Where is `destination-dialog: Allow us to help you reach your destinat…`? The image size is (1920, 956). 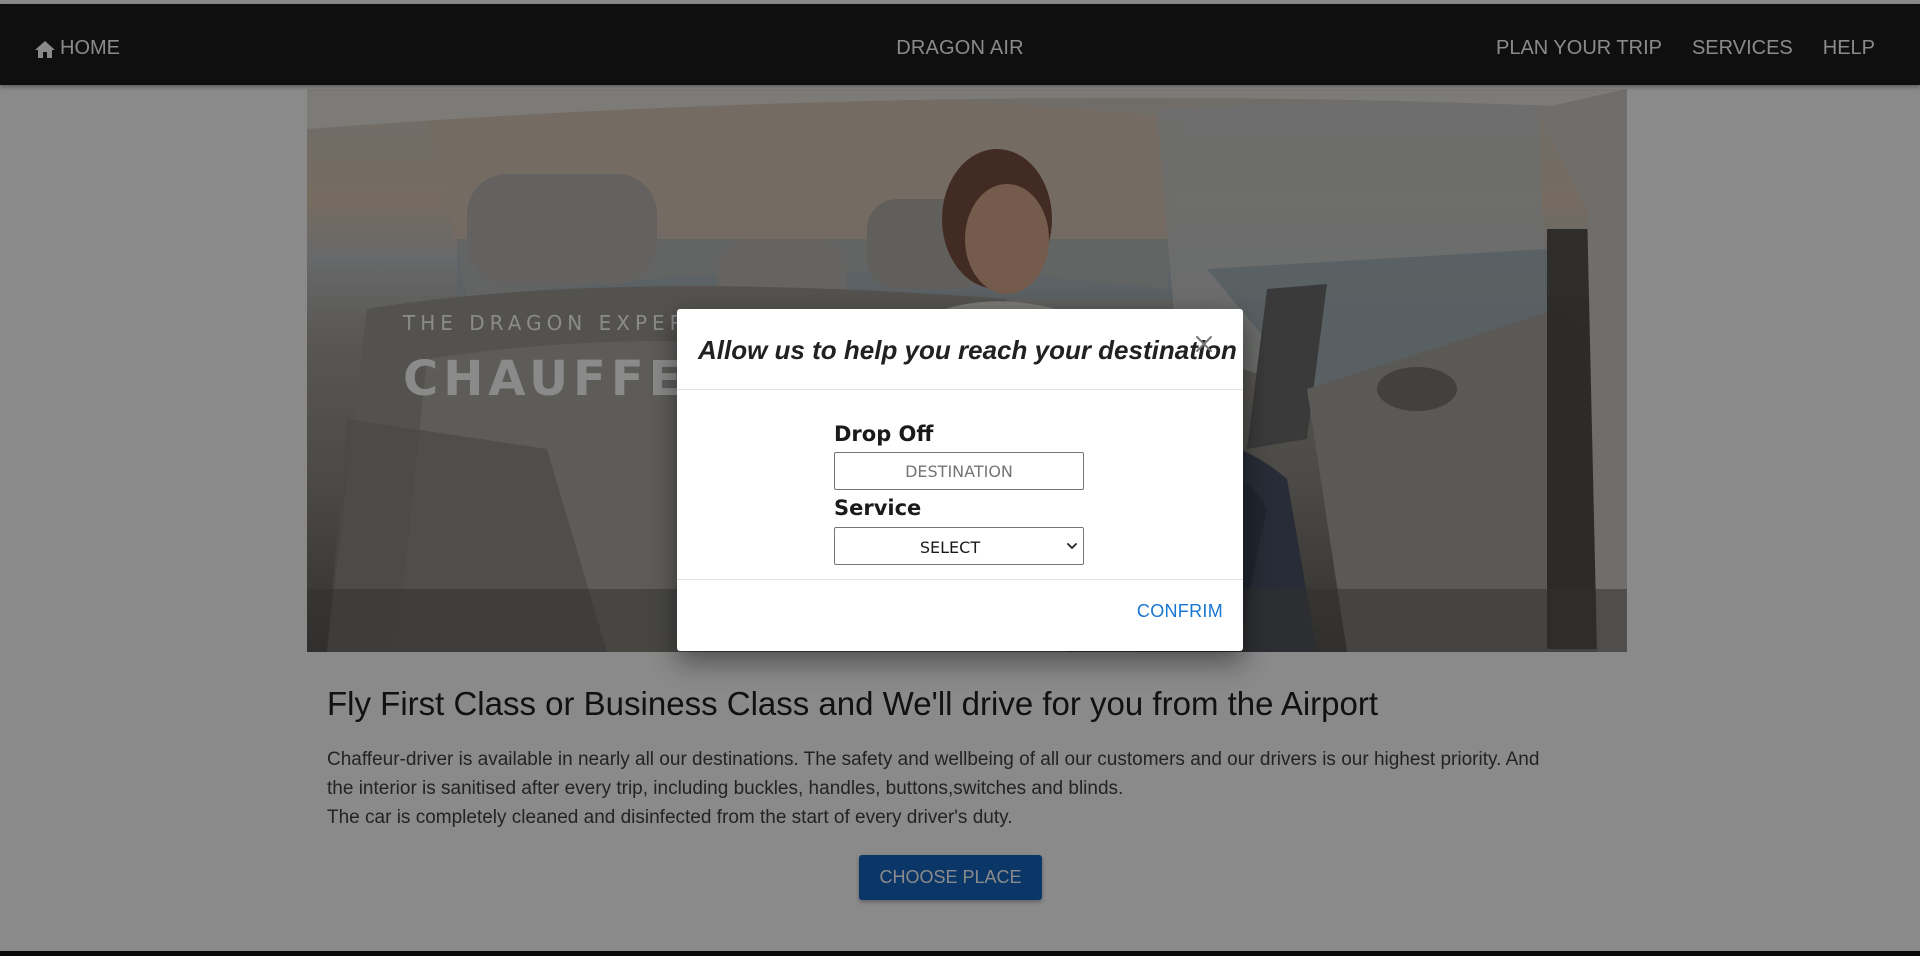
destination-dialog: Allow us to help you reach your destinat… is located at coordinates (960, 480).